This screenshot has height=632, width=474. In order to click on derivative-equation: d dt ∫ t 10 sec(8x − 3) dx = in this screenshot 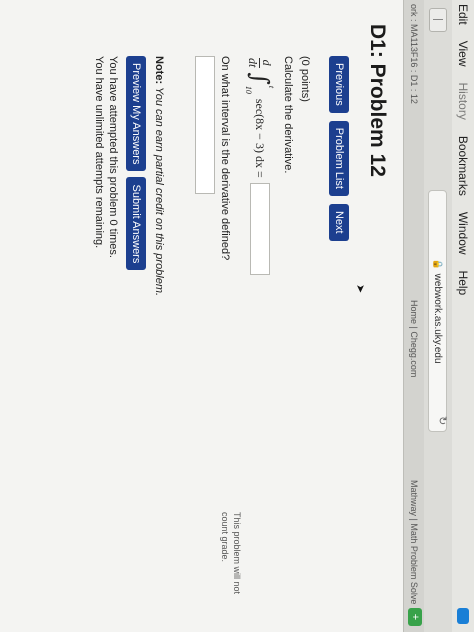, I will do `click(260, 165)`.